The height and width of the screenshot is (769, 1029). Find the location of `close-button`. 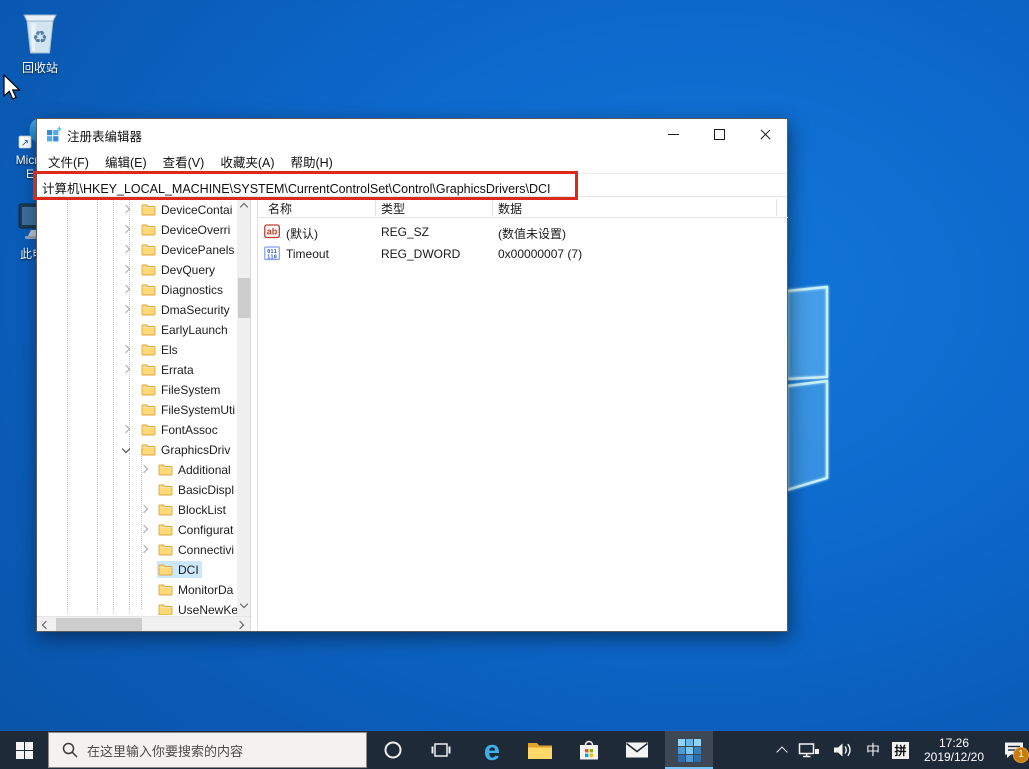

close-button is located at coordinates (765, 134).